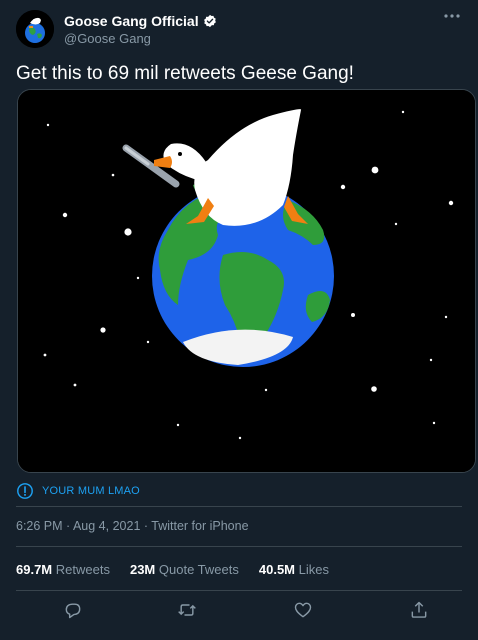  What do you see at coordinates (313, 569) in the screenshot?
I see `likes-label: Likes` at bounding box center [313, 569].